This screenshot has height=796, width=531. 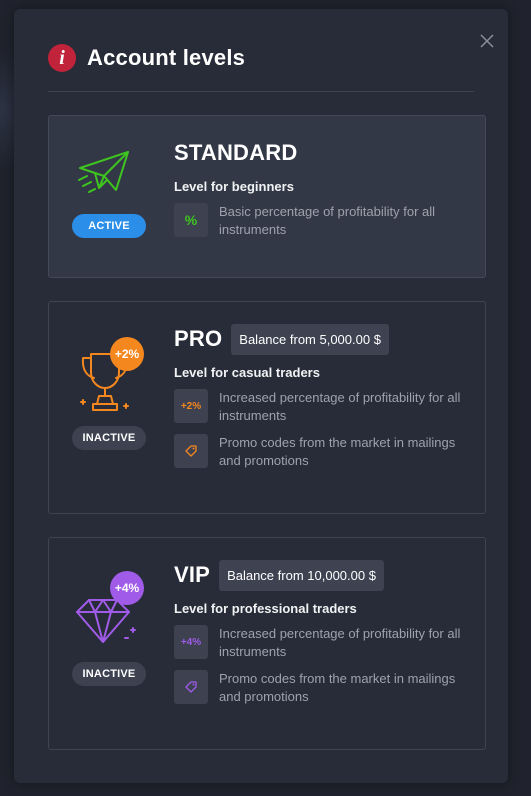 I want to click on level-description: Level for casual traders, so click(x=247, y=372).